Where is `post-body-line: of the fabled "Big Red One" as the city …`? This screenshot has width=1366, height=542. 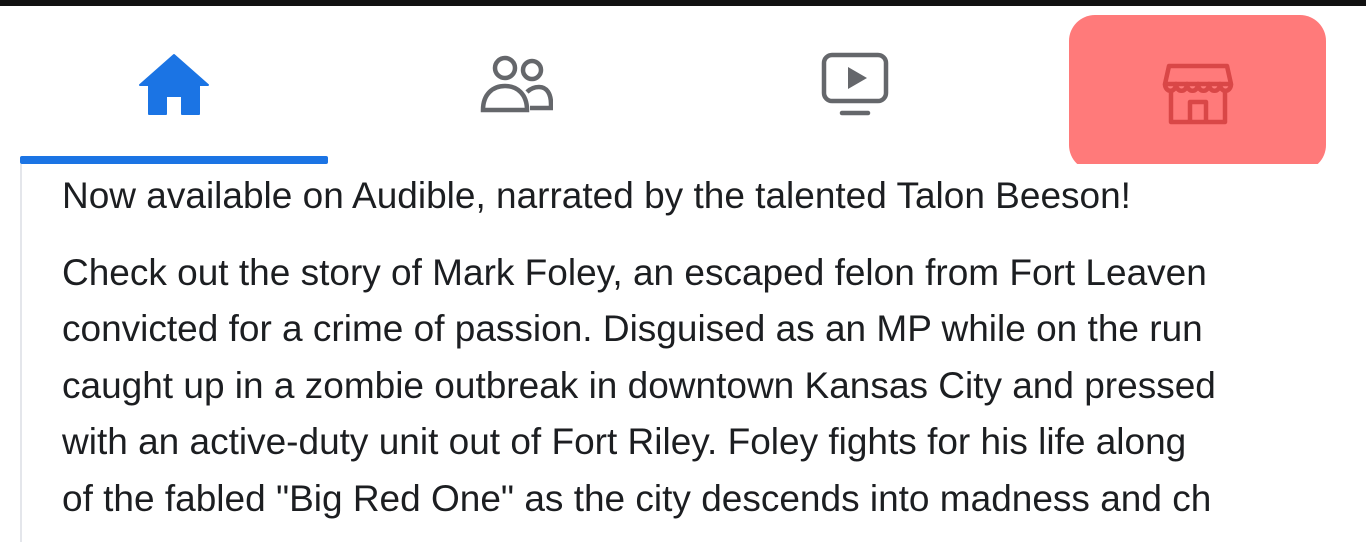 post-body-line: of the fabled "Big Red One" as the city … is located at coordinates (637, 498).